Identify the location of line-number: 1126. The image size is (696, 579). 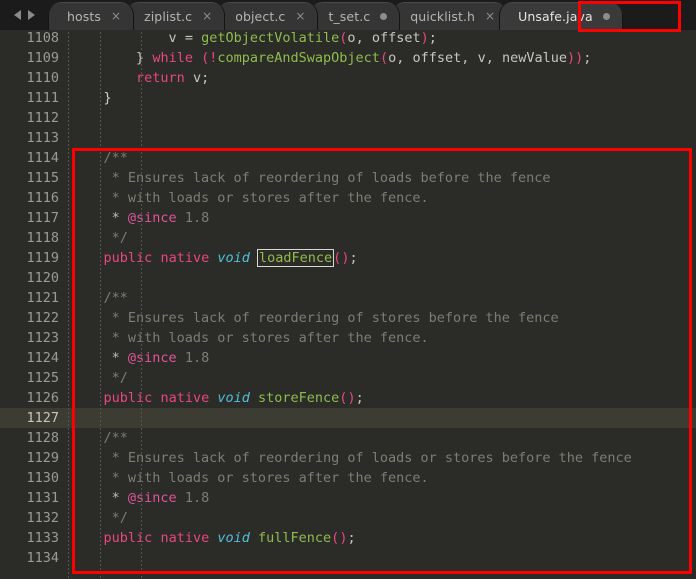
(33, 398).